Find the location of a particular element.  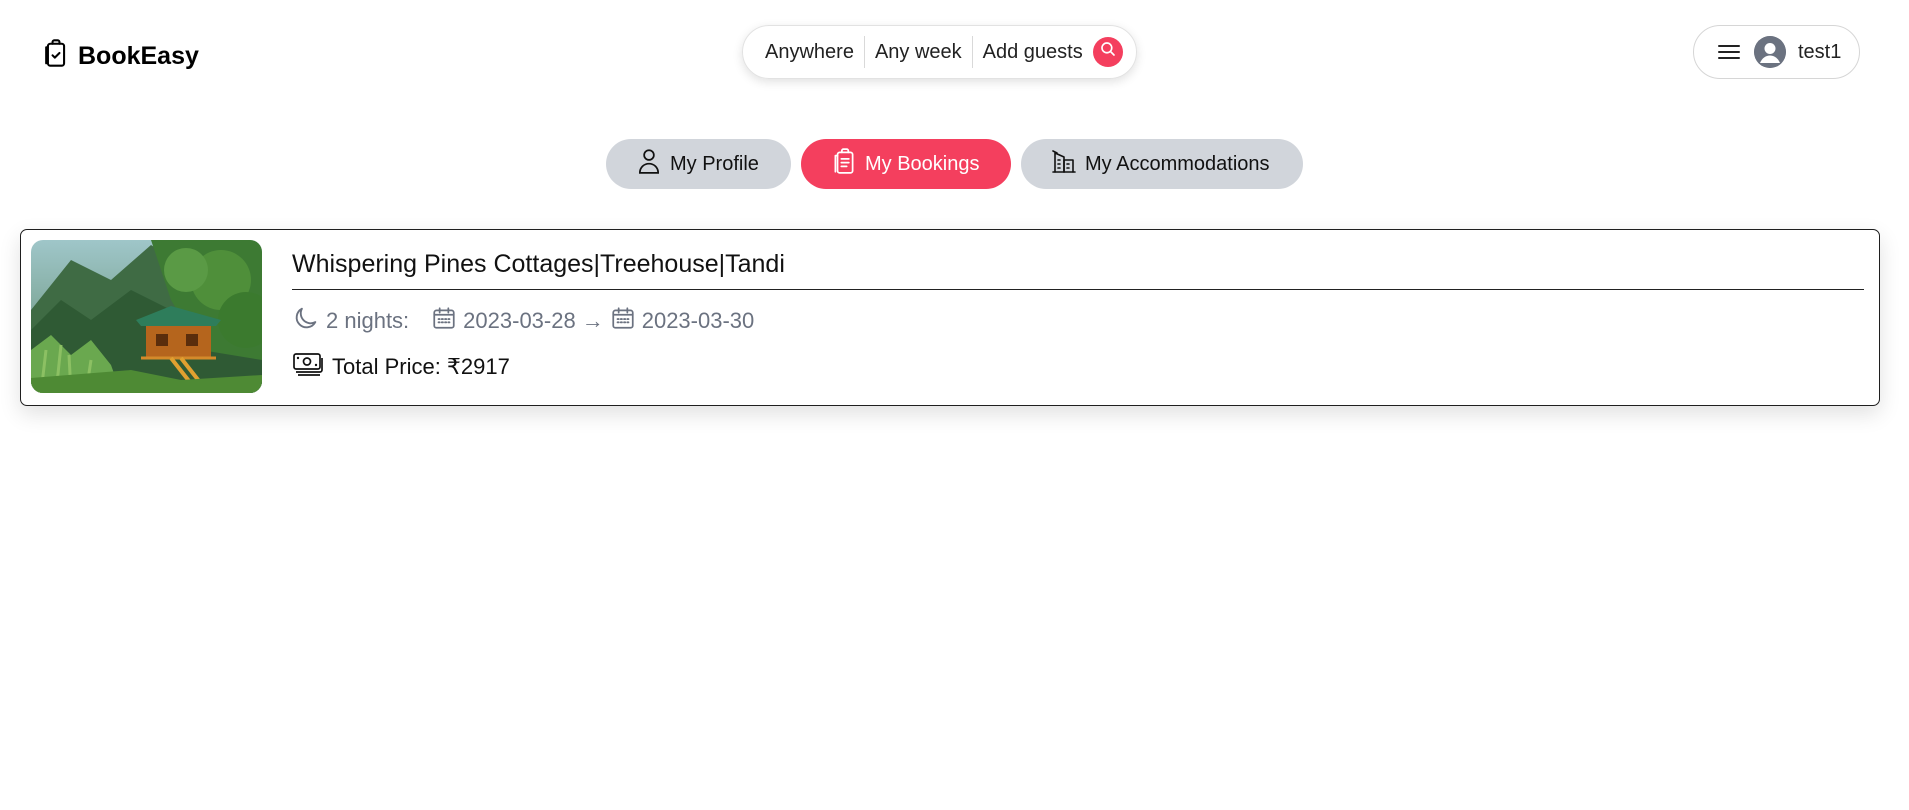

tab-my-accommodations: My Accommodations is located at coordinates (1162, 164).